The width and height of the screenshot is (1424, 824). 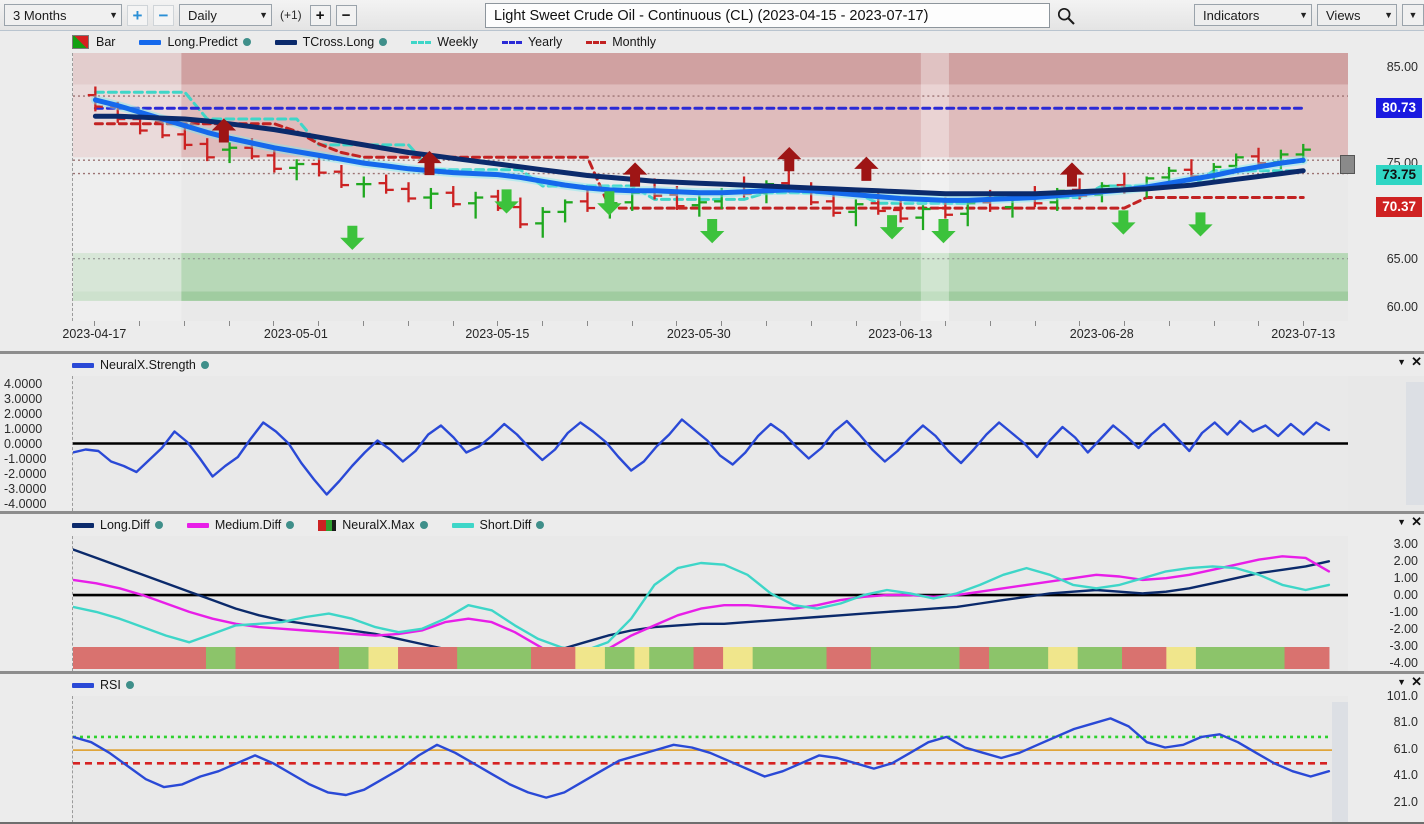 I want to click on rsi-tick-label: 101.0, so click(x=1402, y=696).